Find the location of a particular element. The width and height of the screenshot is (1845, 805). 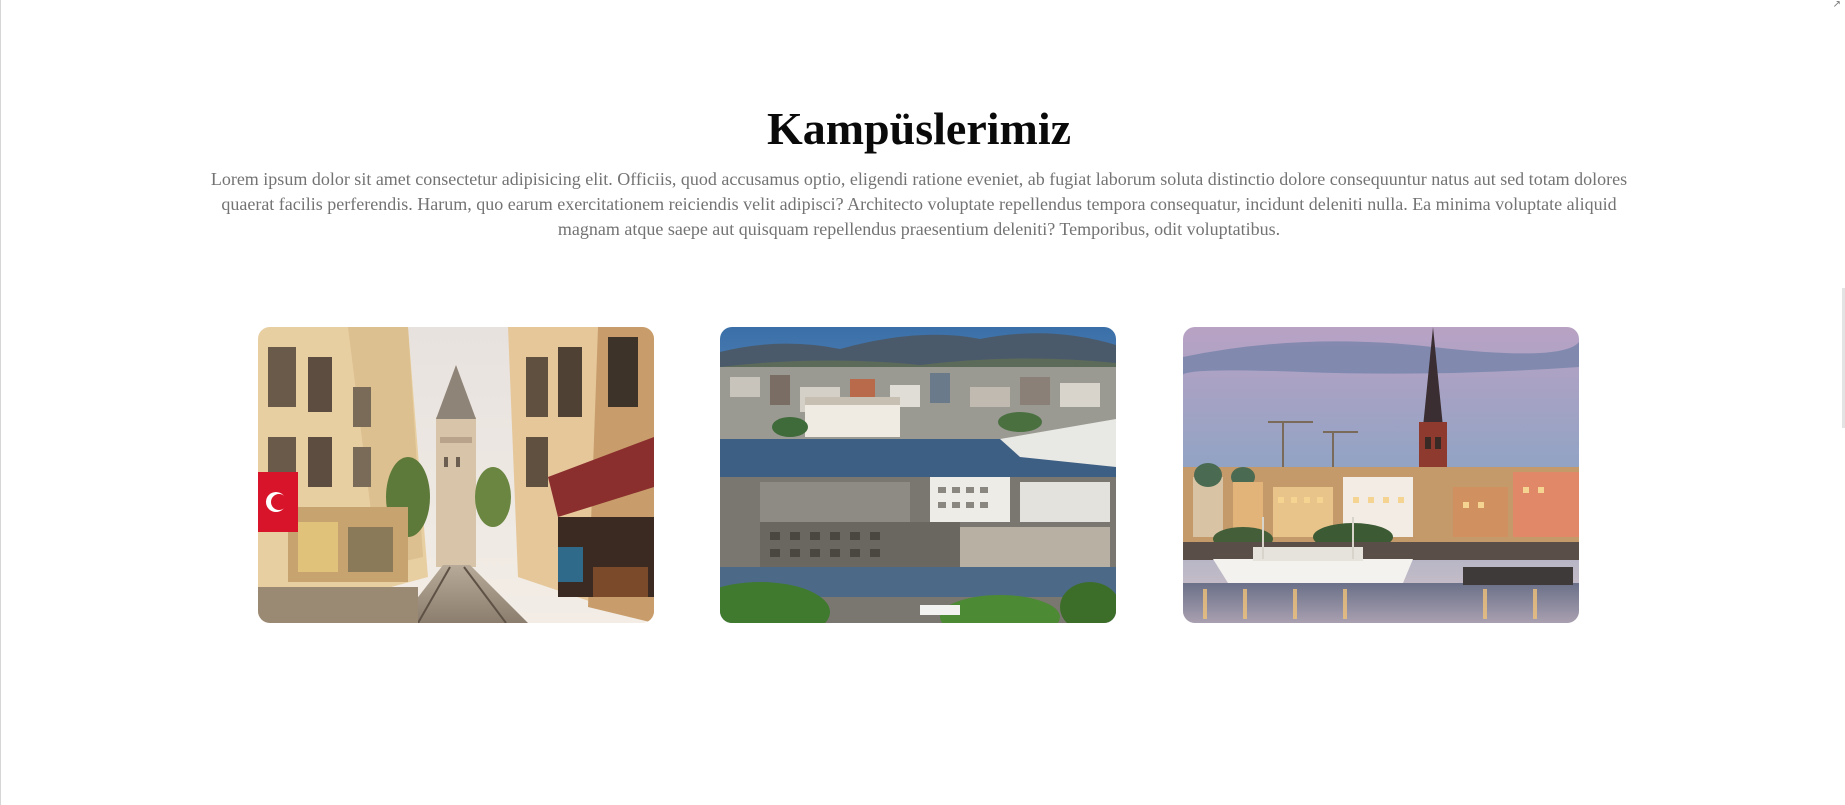

stockholm-dusk-image is located at coordinates (1381, 475).